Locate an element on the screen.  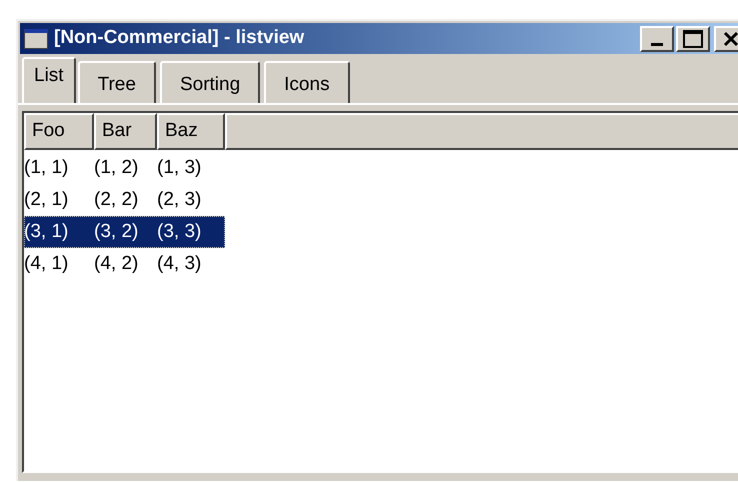
table-cell-text: (3, 3) is located at coordinates (179, 232).